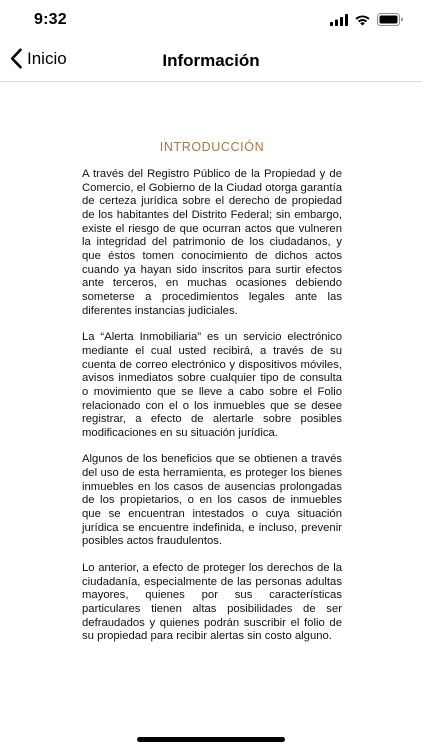 The image size is (422, 750). What do you see at coordinates (50, 19) in the screenshot?
I see `status-time: 9:32` at bounding box center [50, 19].